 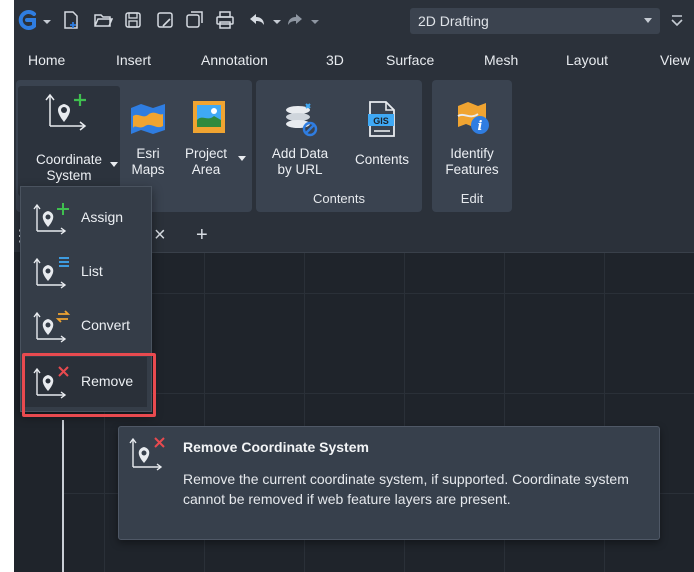 What do you see at coordinates (300, 120) in the screenshot?
I see `add-data-url-icon` at bounding box center [300, 120].